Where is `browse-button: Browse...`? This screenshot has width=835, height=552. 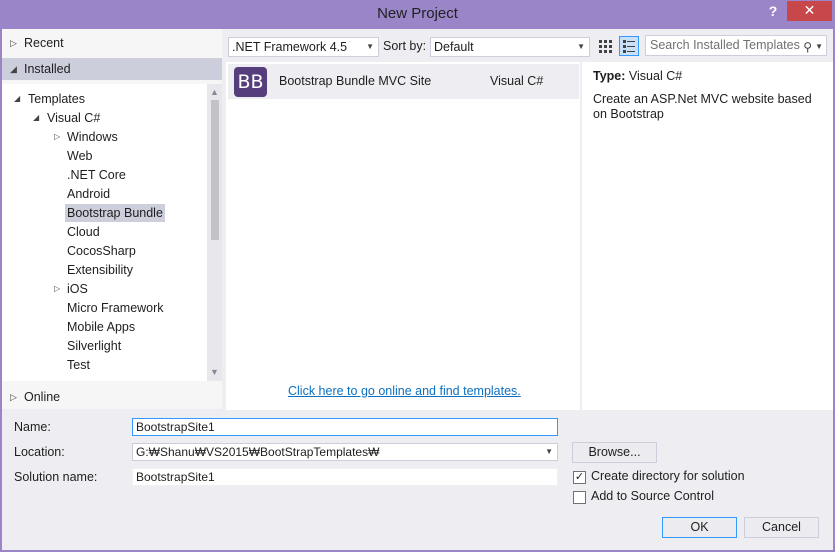 browse-button: Browse... is located at coordinates (614, 452).